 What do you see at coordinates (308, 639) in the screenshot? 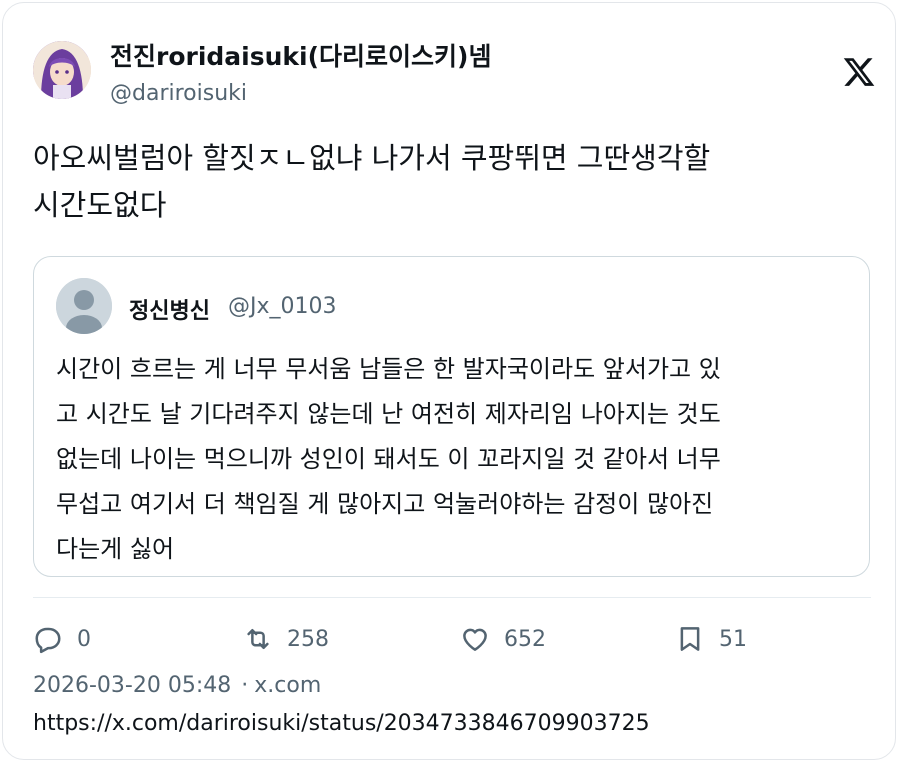
I see `retweet-count: 258` at bounding box center [308, 639].